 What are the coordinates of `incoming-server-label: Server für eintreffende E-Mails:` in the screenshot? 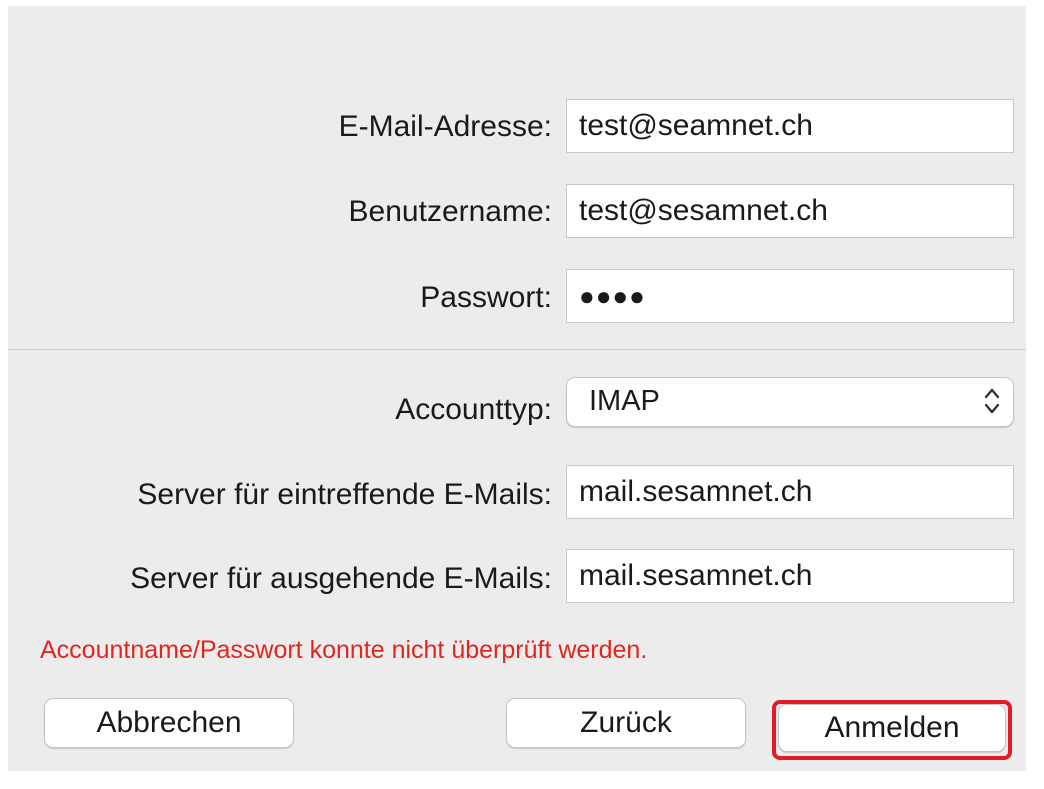 It's located at (344, 494).